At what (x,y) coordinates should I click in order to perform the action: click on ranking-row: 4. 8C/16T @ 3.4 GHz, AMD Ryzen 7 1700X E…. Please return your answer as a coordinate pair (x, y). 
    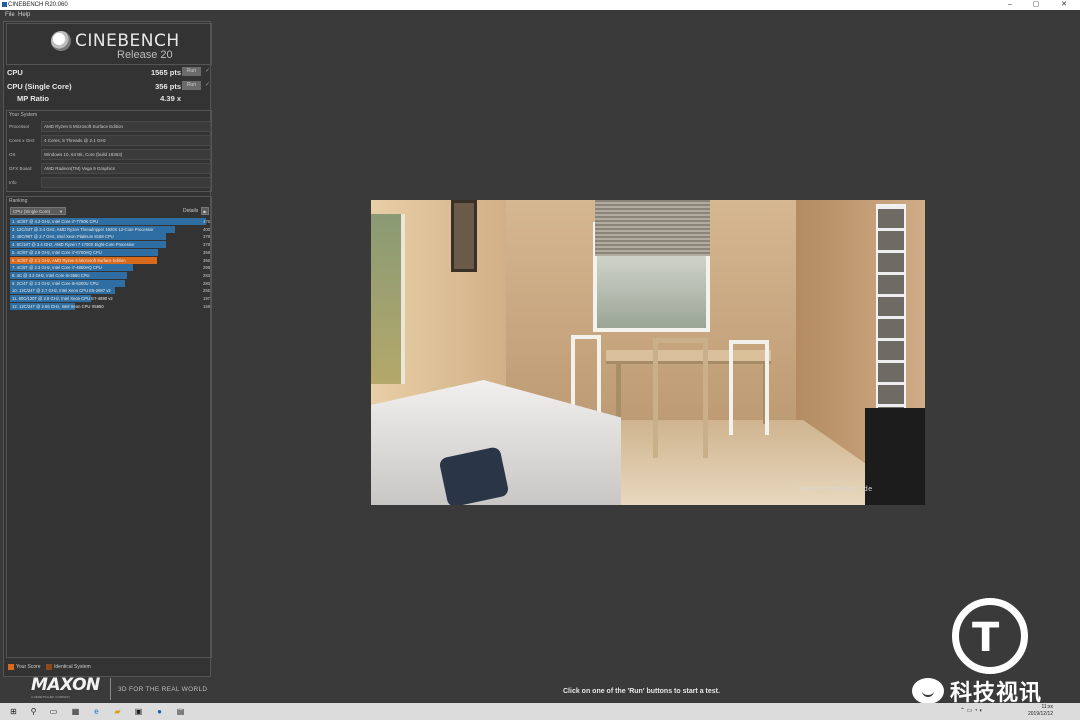
    Looking at the image, I should click on (110, 245).